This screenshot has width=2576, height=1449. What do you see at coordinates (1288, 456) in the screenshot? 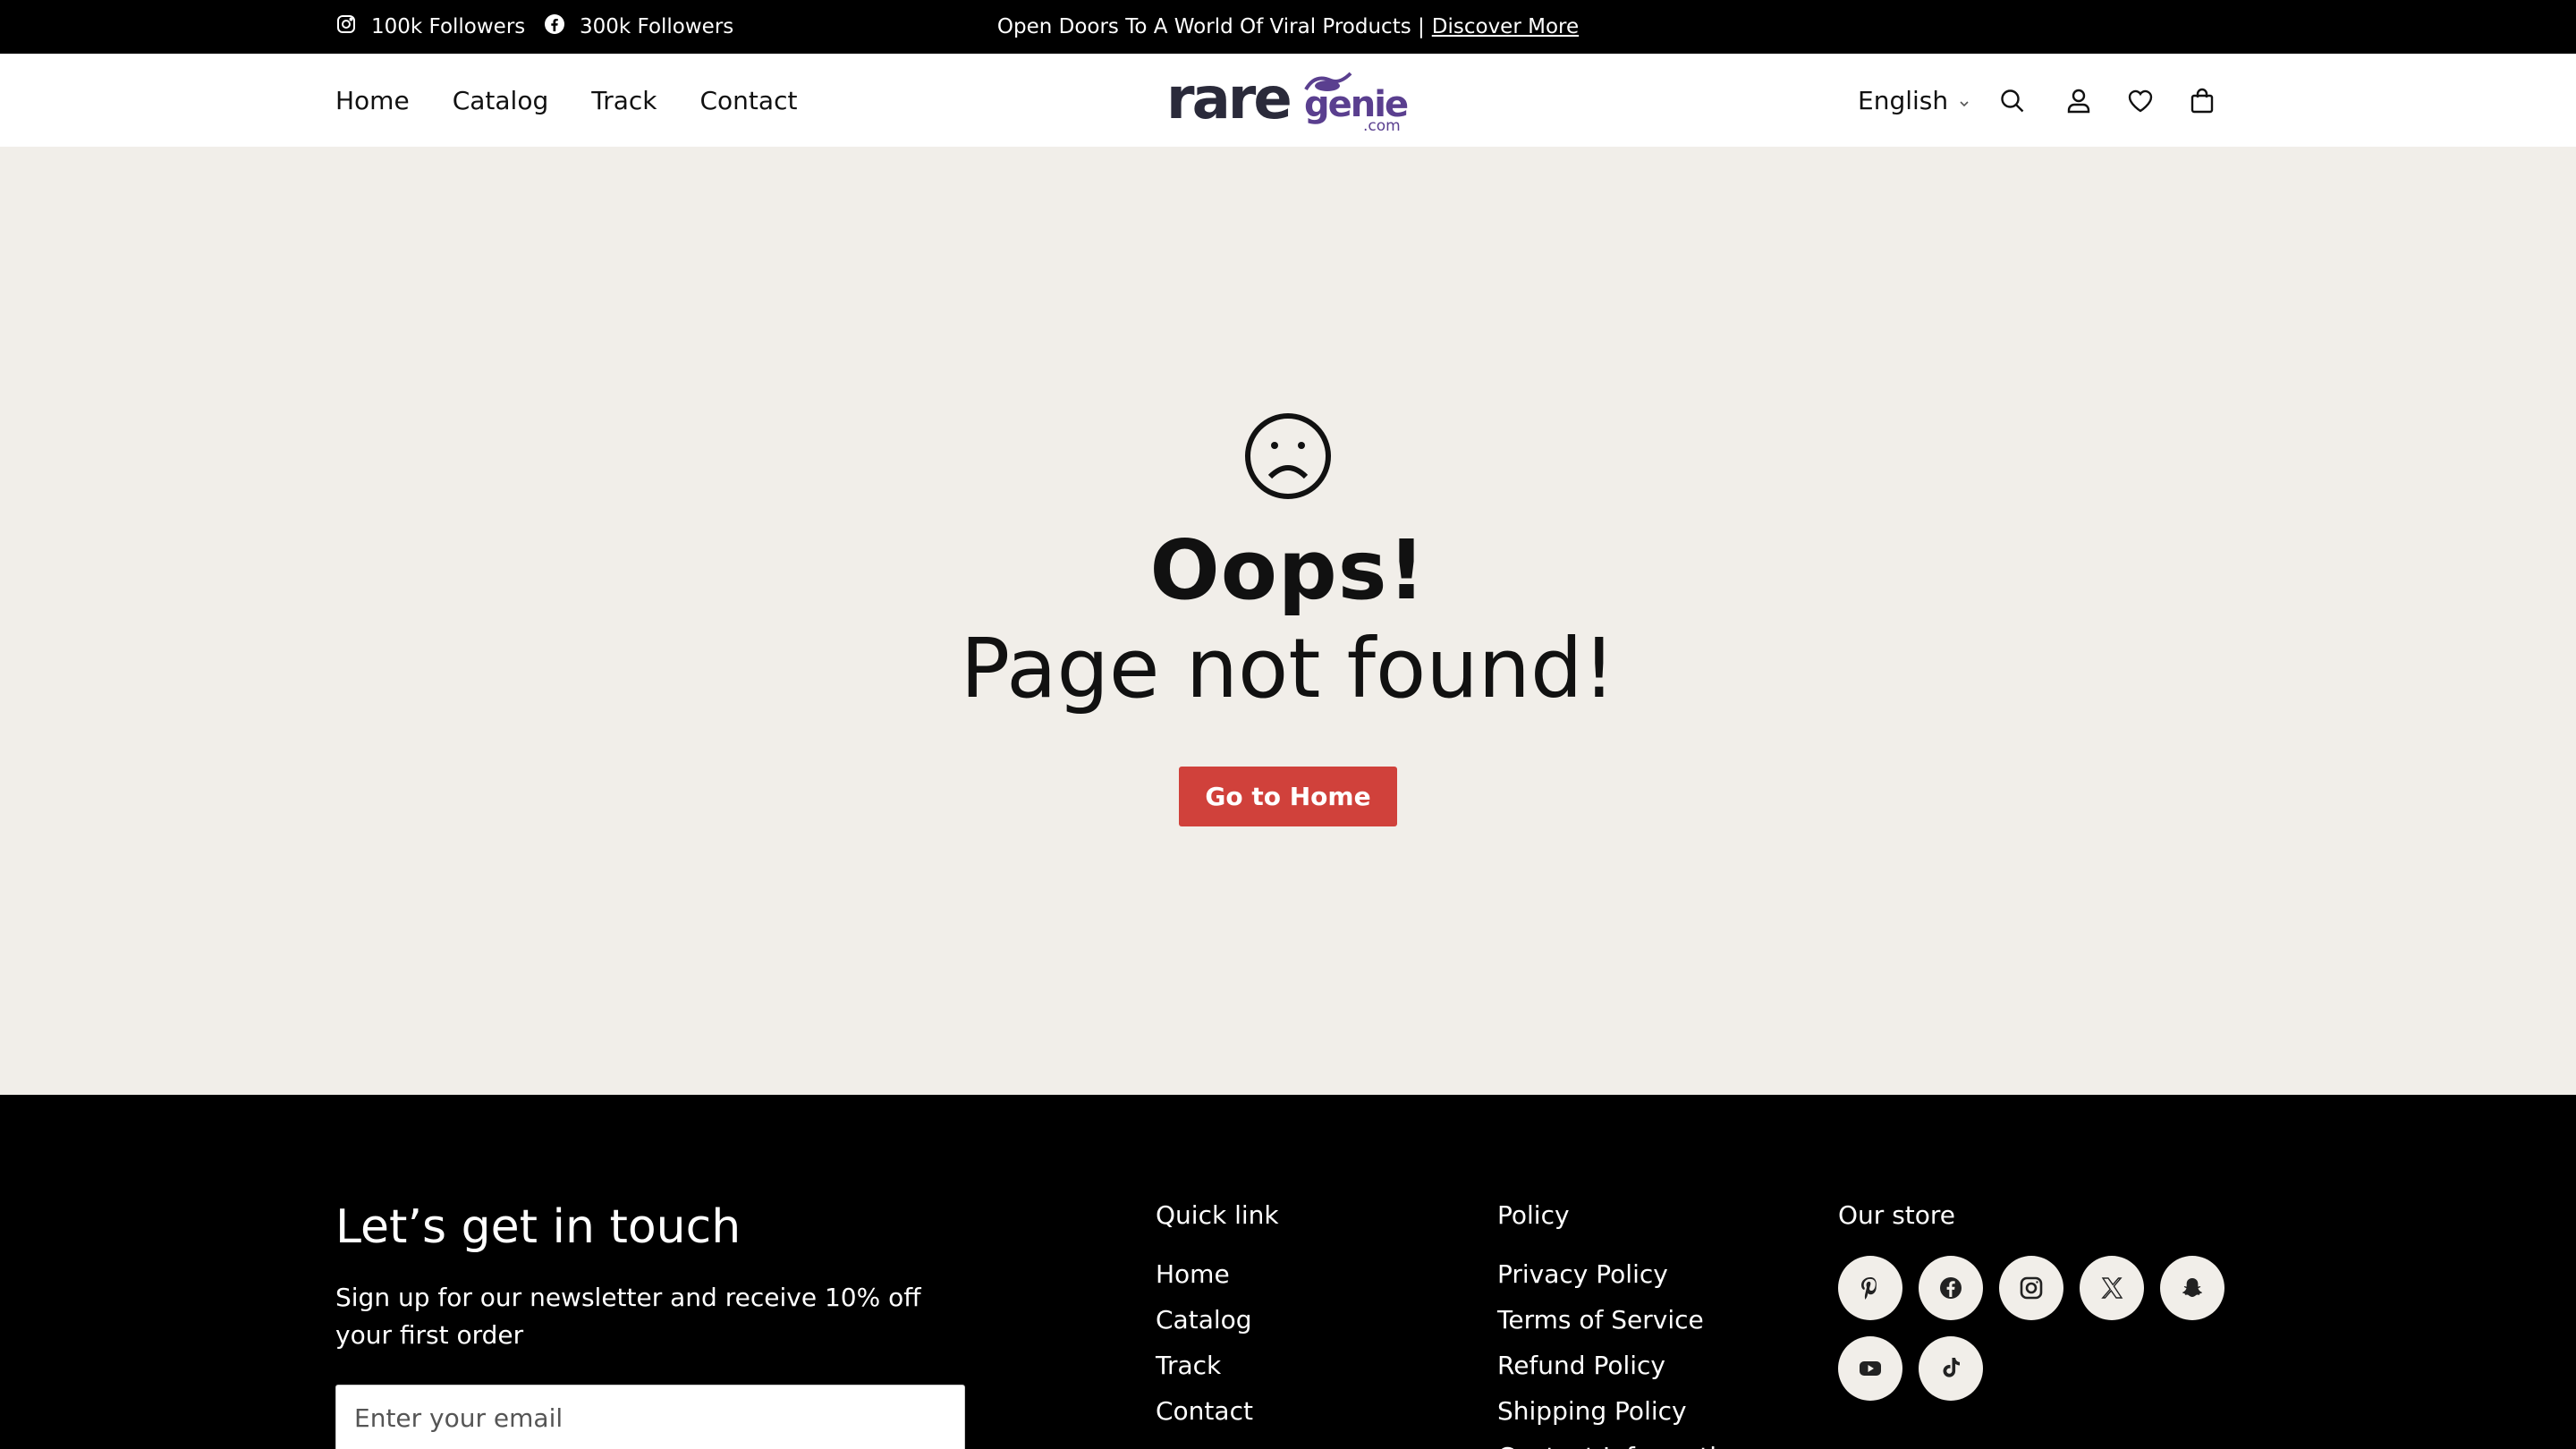
I see `sad-face-icon` at bounding box center [1288, 456].